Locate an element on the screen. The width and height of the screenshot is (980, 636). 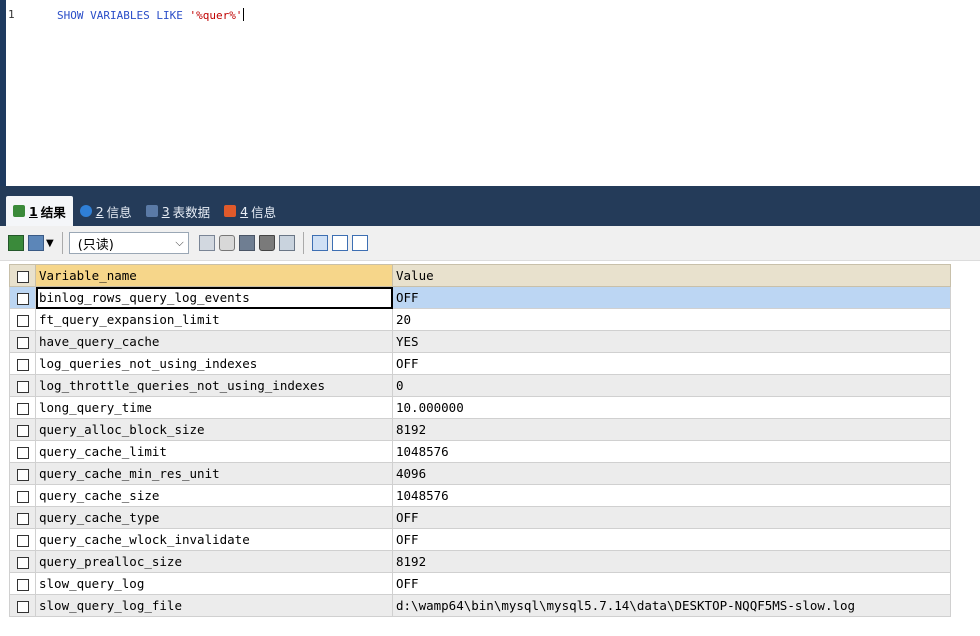
table-row: log_queries_not_using_indexes OFF is located at coordinates (480, 363).